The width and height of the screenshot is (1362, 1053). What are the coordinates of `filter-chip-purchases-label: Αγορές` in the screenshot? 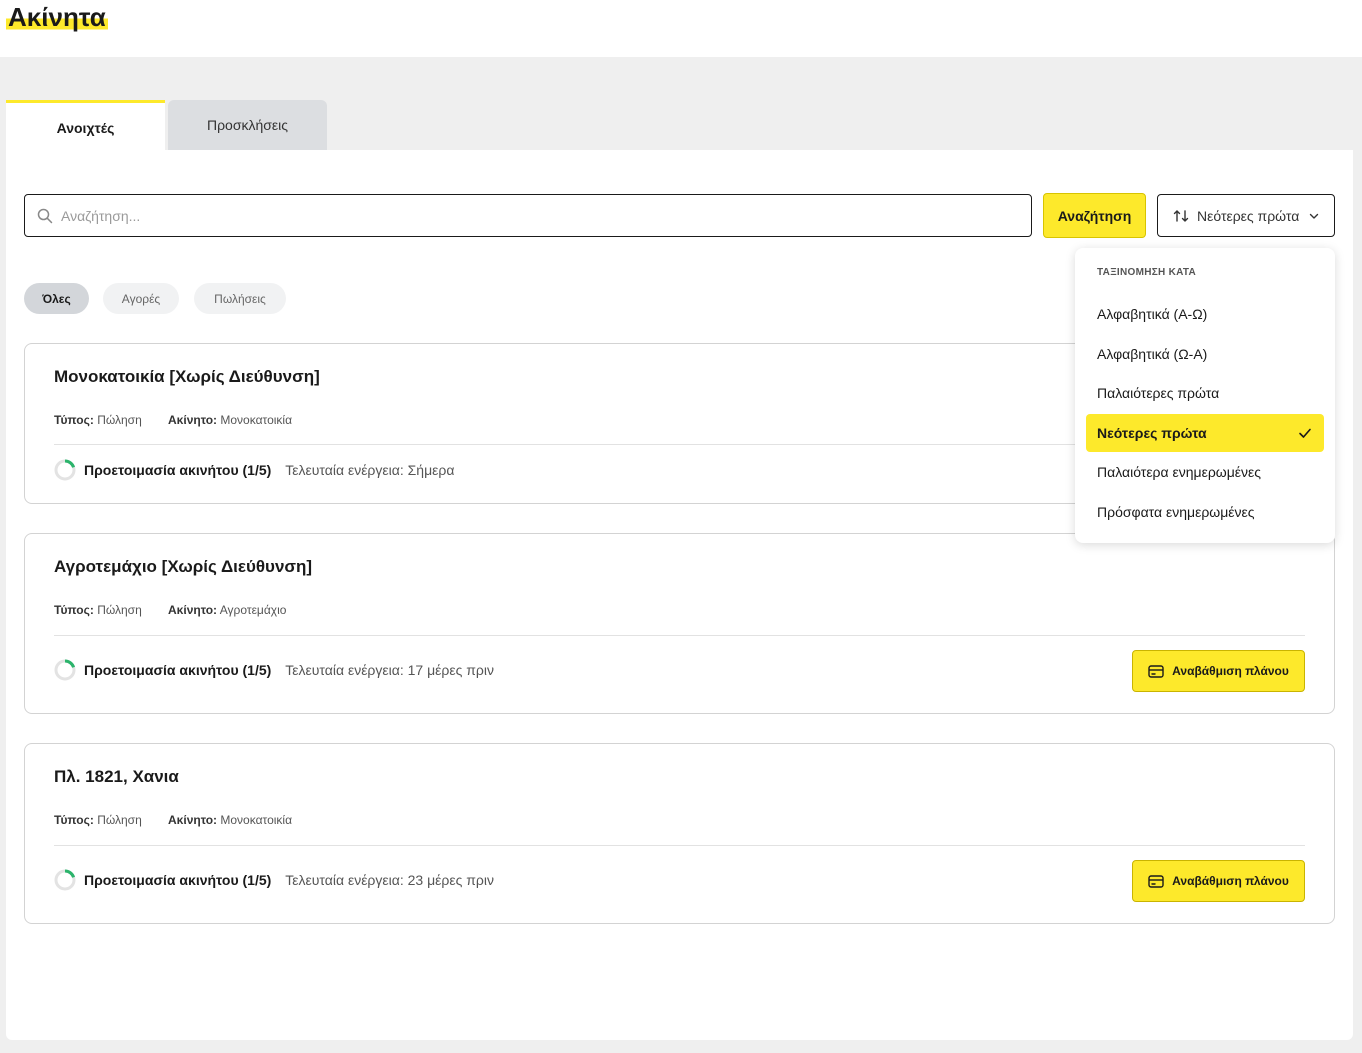 It's located at (141, 298).